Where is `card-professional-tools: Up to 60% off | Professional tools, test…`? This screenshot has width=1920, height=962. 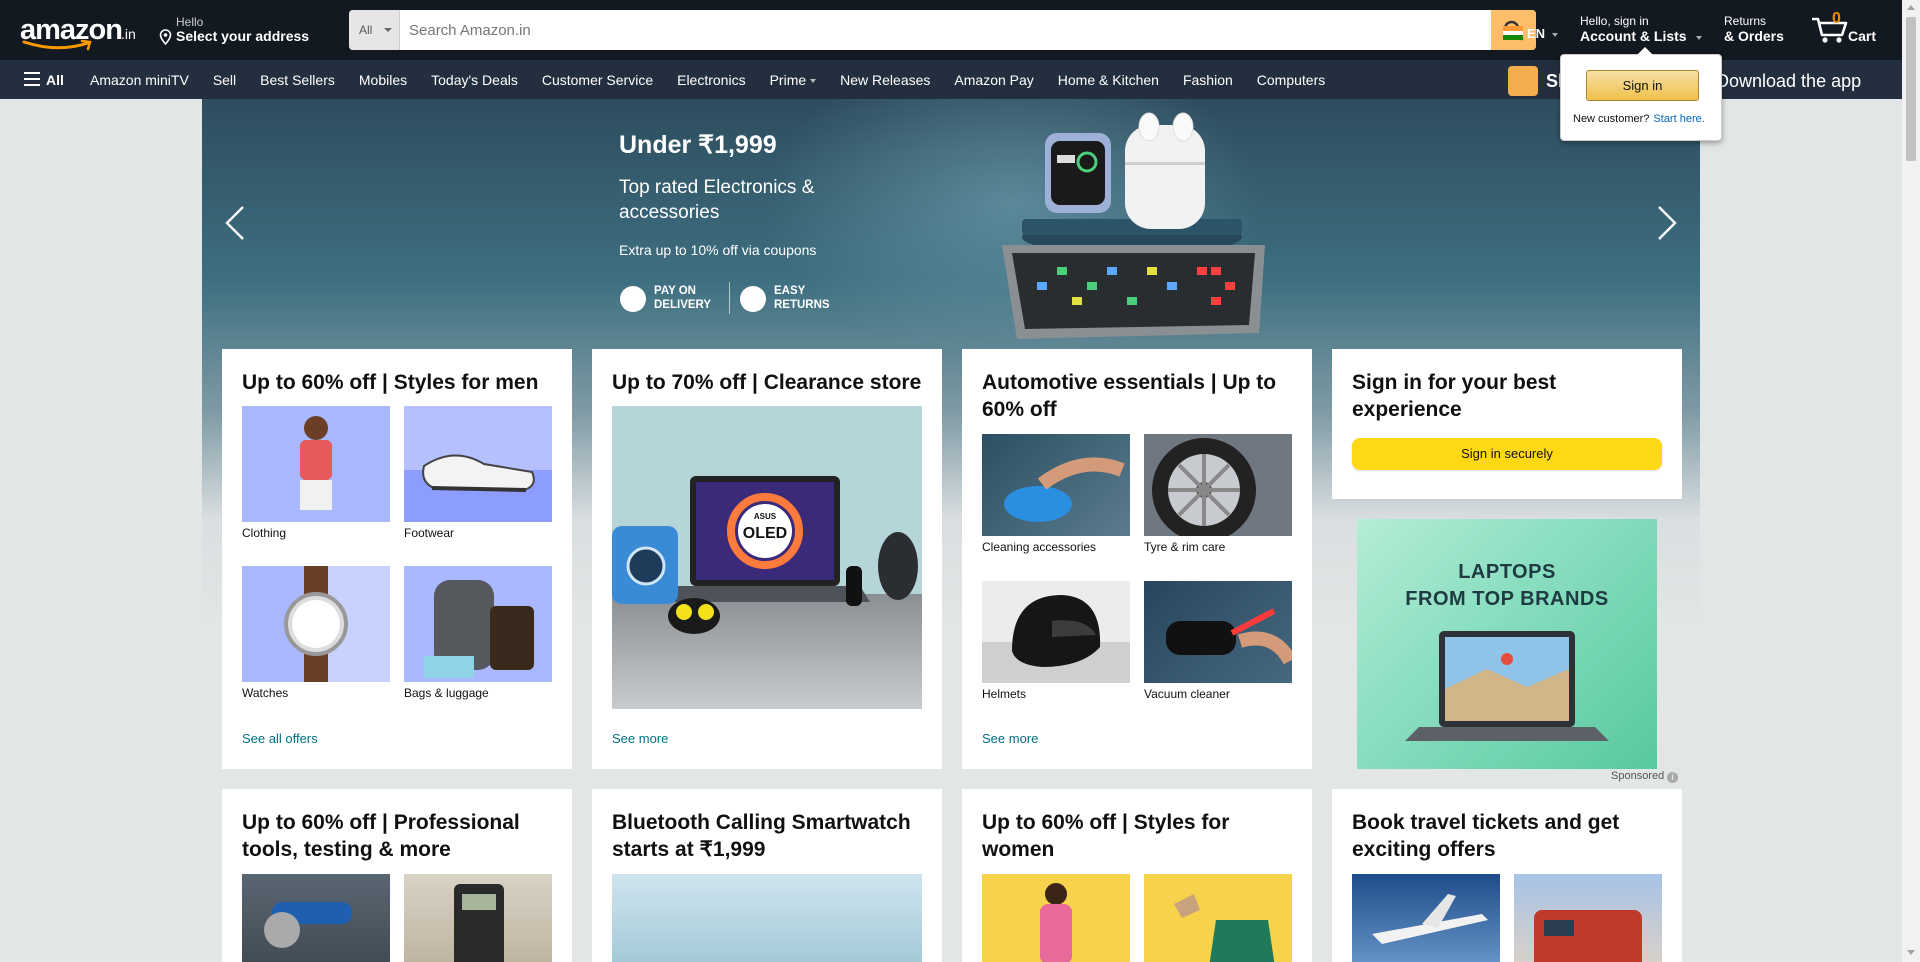
card-professional-tools: Up to 60% off | Professional tools, test… is located at coordinates (397, 875).